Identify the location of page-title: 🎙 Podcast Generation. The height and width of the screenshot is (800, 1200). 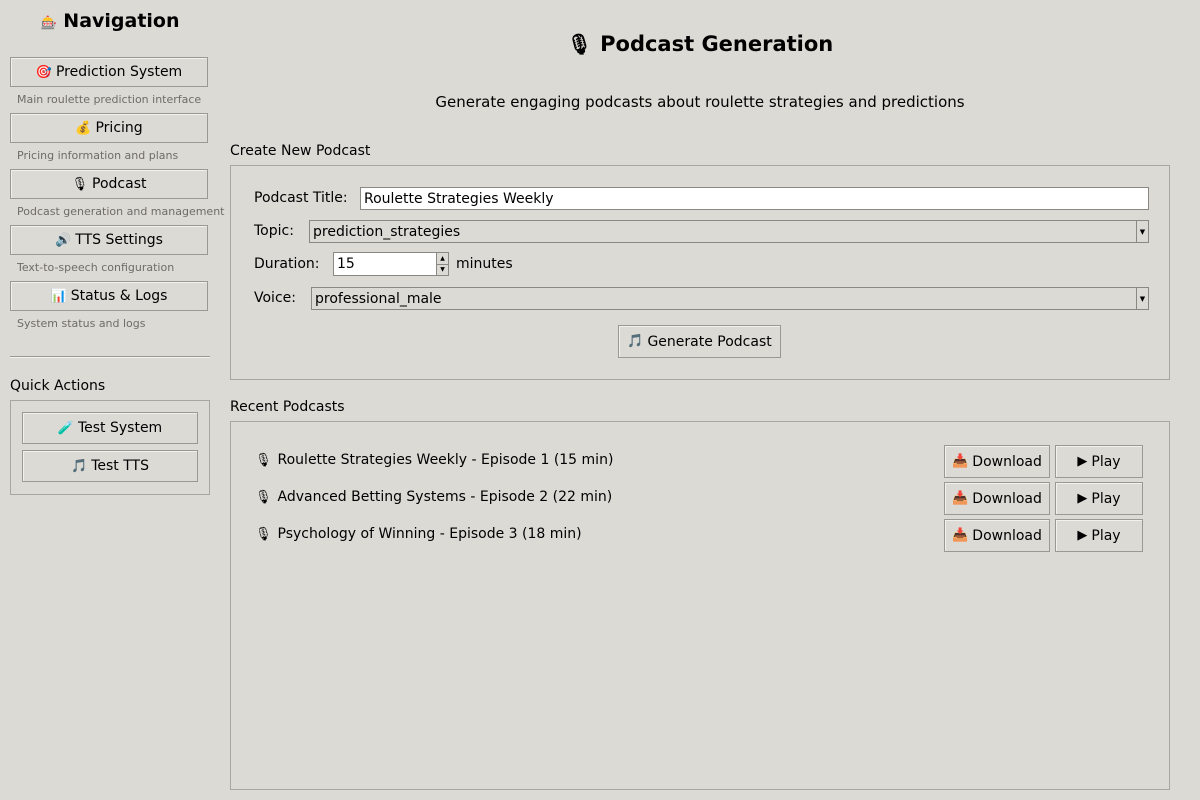
(700, 44).